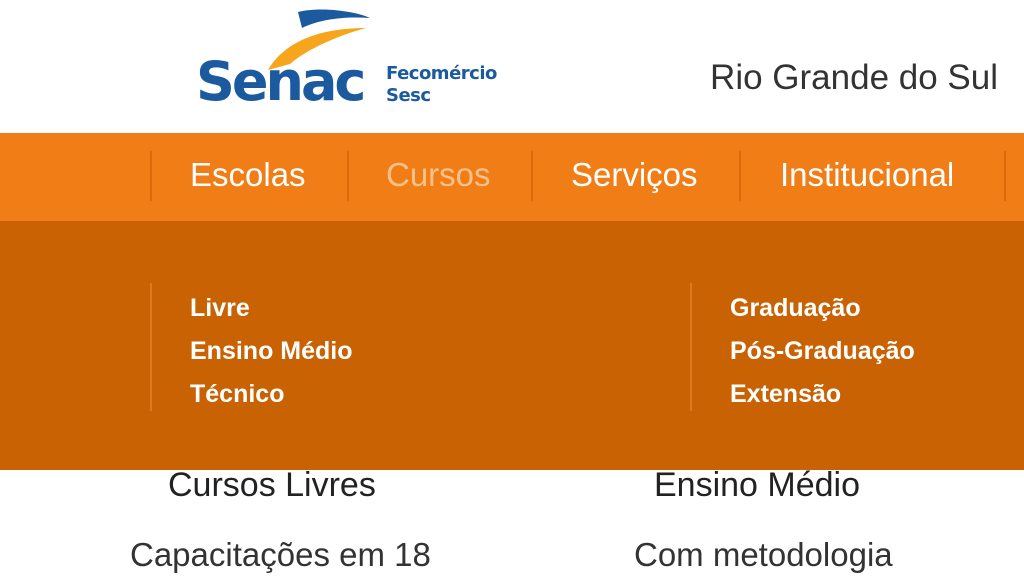 The width and height of the screenshot is (1024, 578). I want to click on card-text-cursos-livres: Capacitações em 18, so click(280, 554).